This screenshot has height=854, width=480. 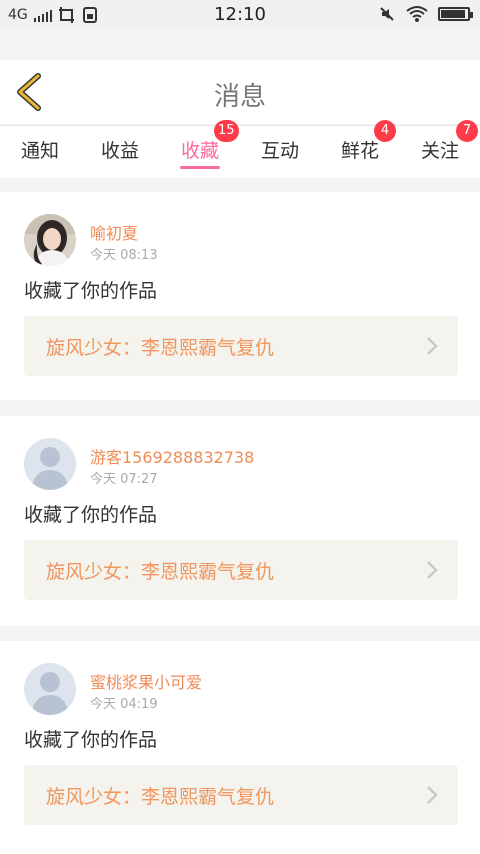 What do you see at coordinates (124, 704) in the screenshot?
I see `message-time: 今天 04:19` at bounding box center [124, 704].